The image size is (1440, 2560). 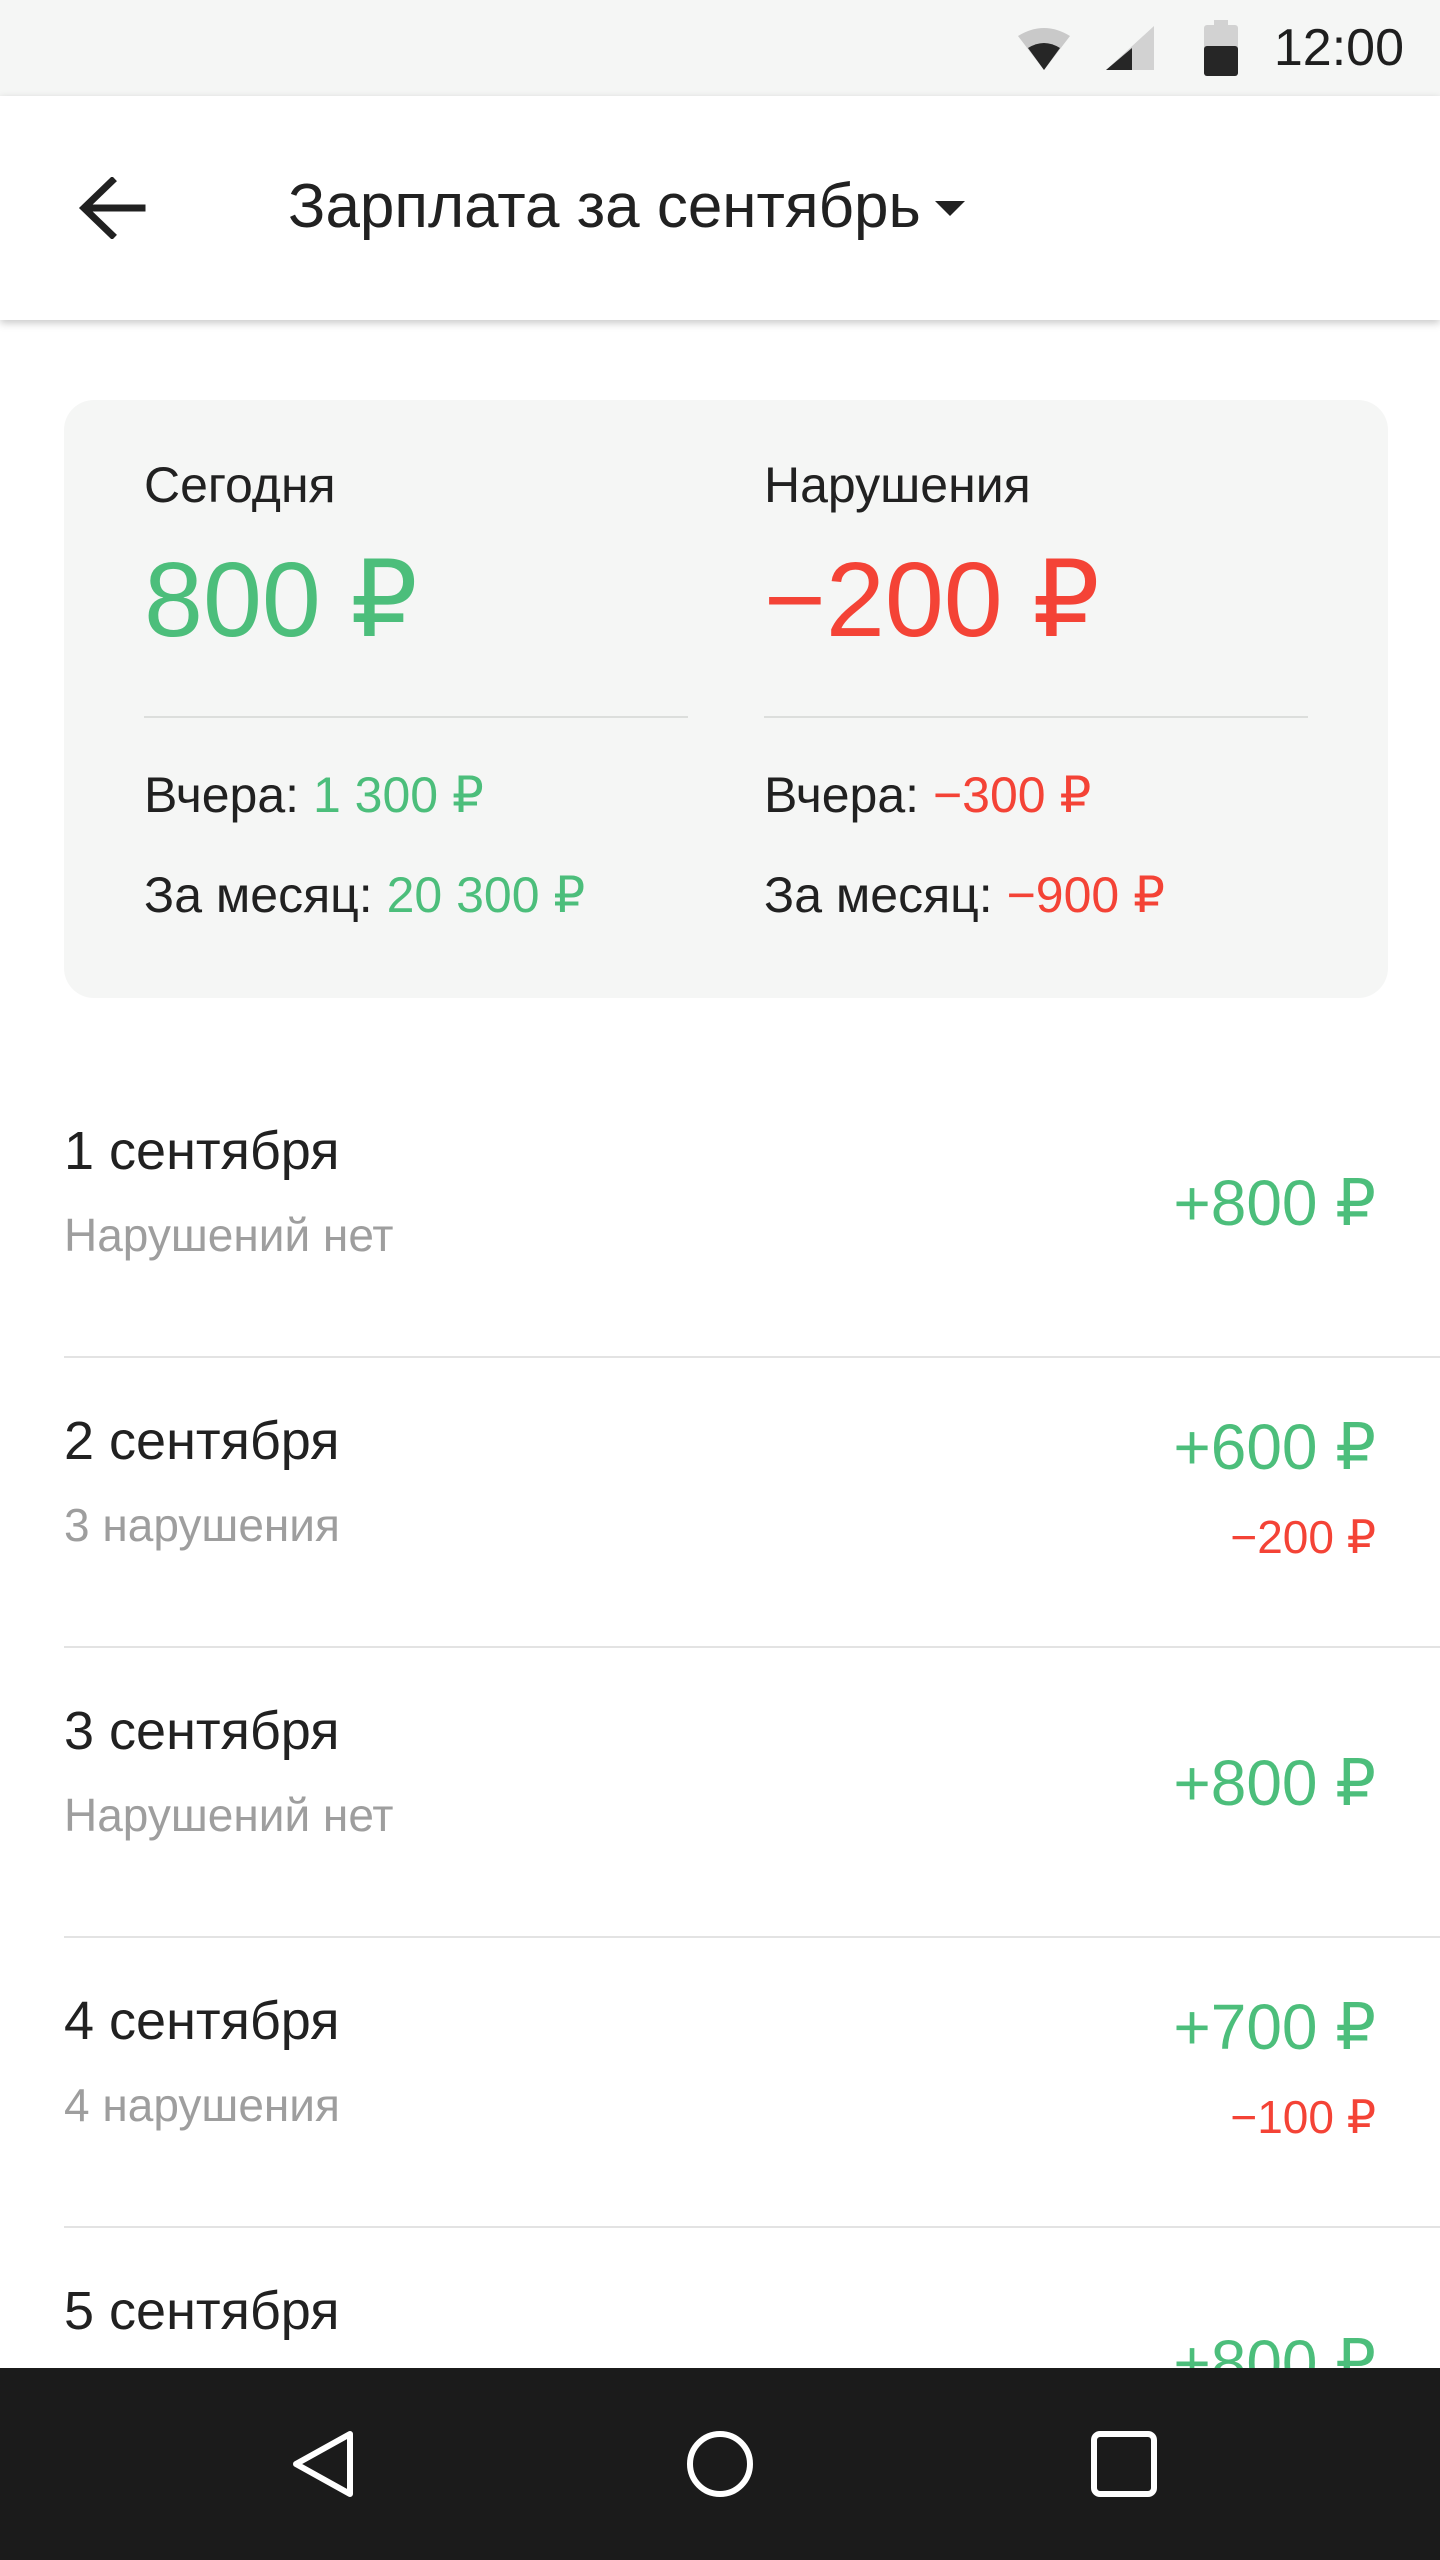 What do you see at coordinates (202, 1731) in the screenshot?
I see `day-date: 3 сентября` at bounding box center [202, 1731].